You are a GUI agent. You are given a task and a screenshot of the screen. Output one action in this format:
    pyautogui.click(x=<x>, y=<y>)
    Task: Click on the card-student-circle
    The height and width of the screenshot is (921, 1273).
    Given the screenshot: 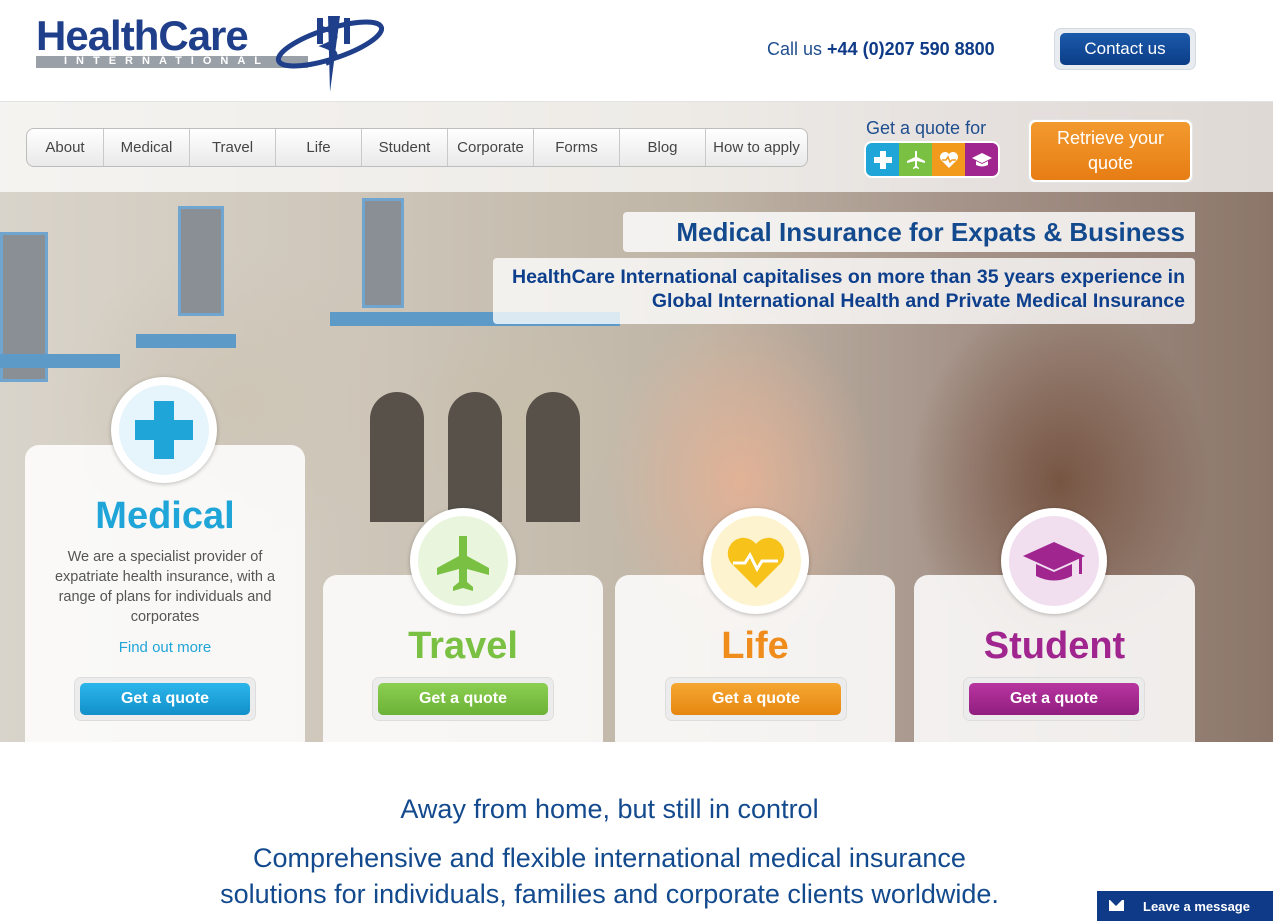 What is the action you would take?
    pyautogui.click(x=1054, y=561)
    